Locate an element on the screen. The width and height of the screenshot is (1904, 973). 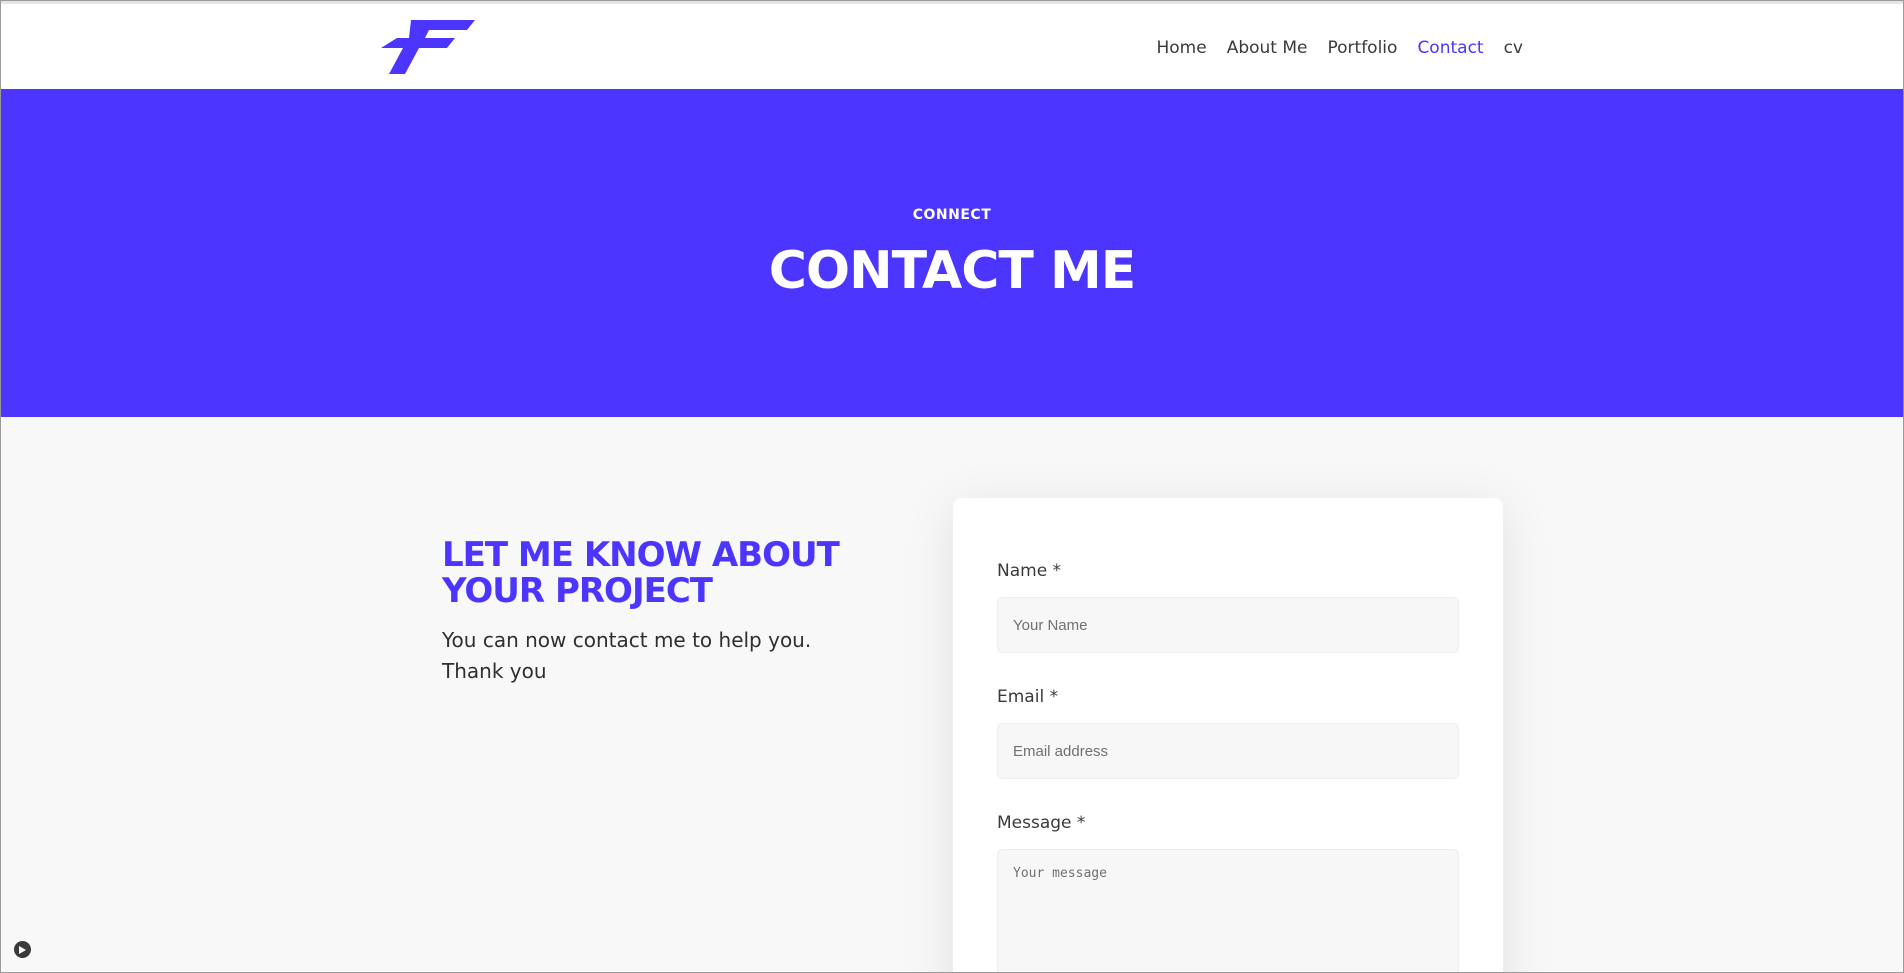
f-logo-icon is located at coordinates (428, 47).